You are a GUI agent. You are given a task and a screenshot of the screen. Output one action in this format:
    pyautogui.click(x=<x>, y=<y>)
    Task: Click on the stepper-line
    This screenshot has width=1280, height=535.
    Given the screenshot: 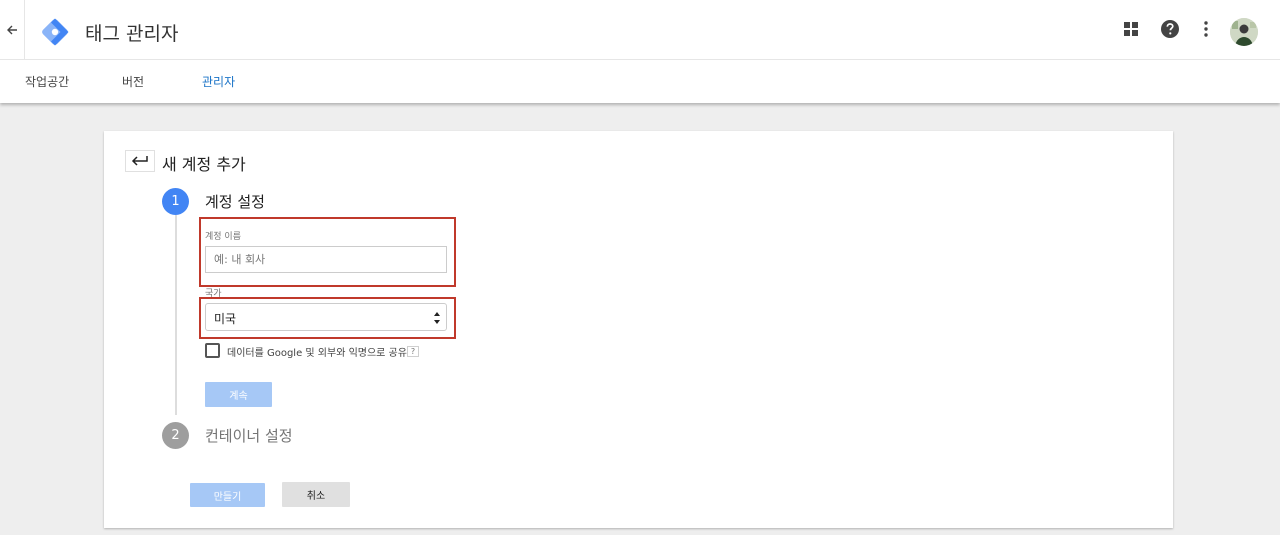 What is the action you would take?
    pyautogui.click(x=176, y=315)
    